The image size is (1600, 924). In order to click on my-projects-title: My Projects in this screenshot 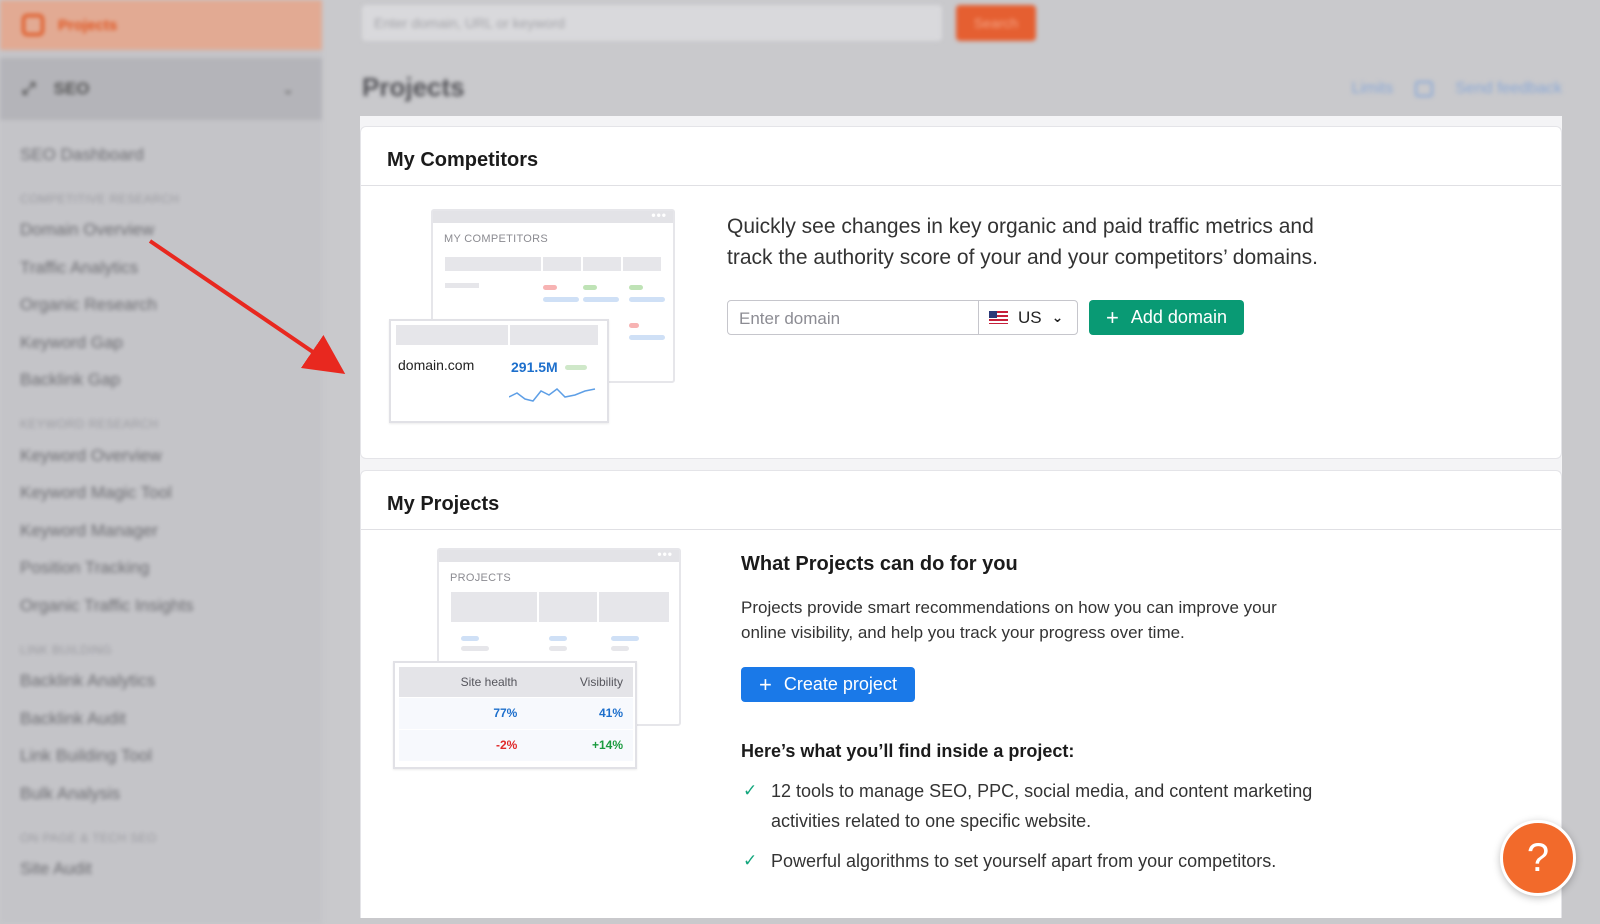, I will do `click(961, 500)`.